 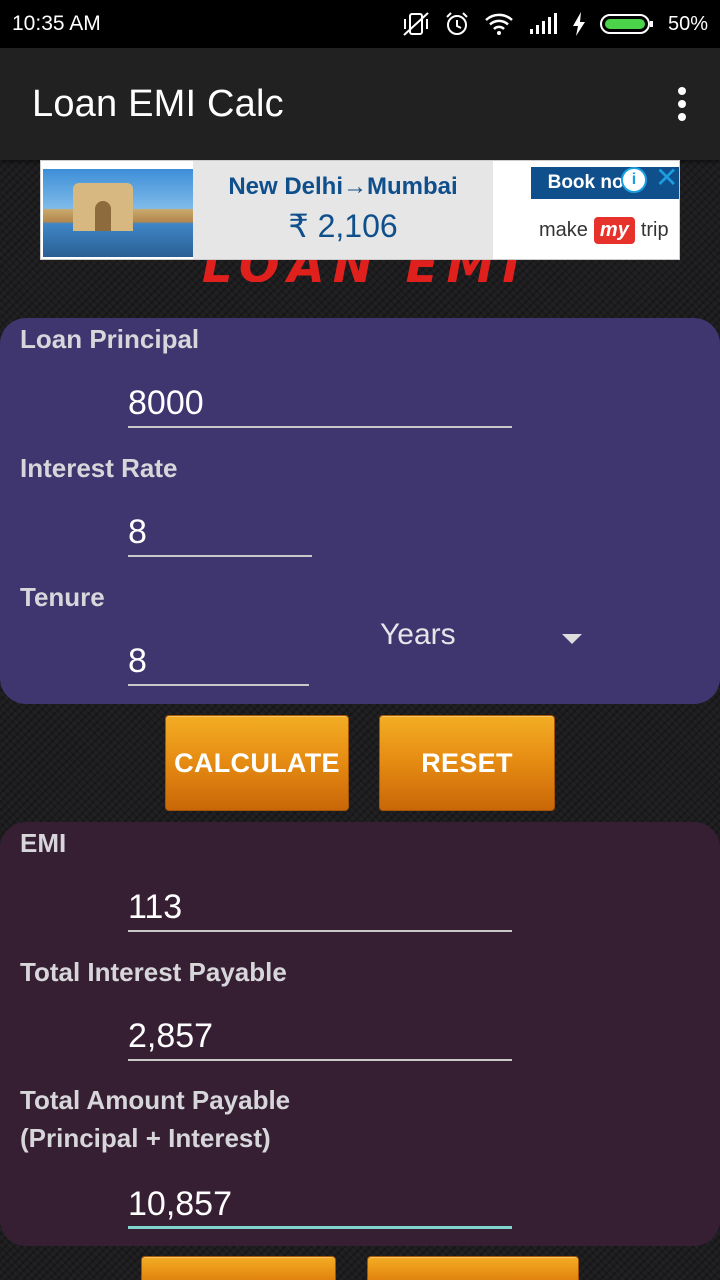 I want to click on total-amount-sublabel: (Principal + Interest), so click(x=145, y=1138).